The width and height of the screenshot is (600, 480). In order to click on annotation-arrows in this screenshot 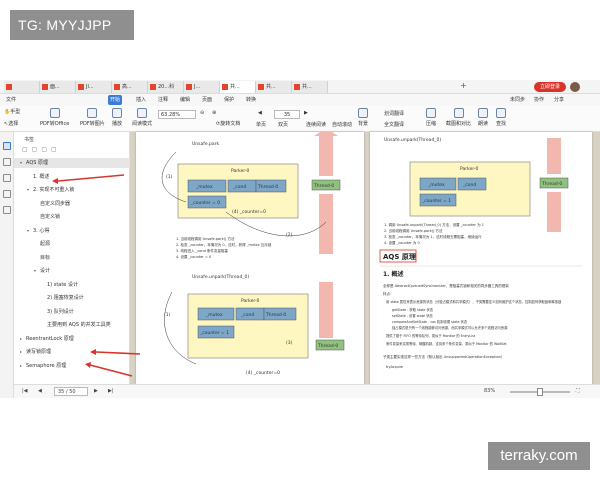, I will do `click(96, 275)`.